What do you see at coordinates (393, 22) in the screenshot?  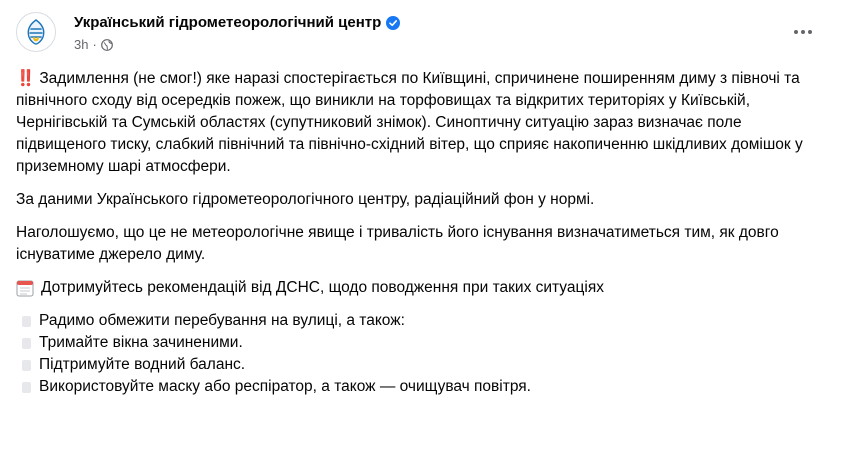 I see `verified-badge-icon` at bounding box center [393, 22].